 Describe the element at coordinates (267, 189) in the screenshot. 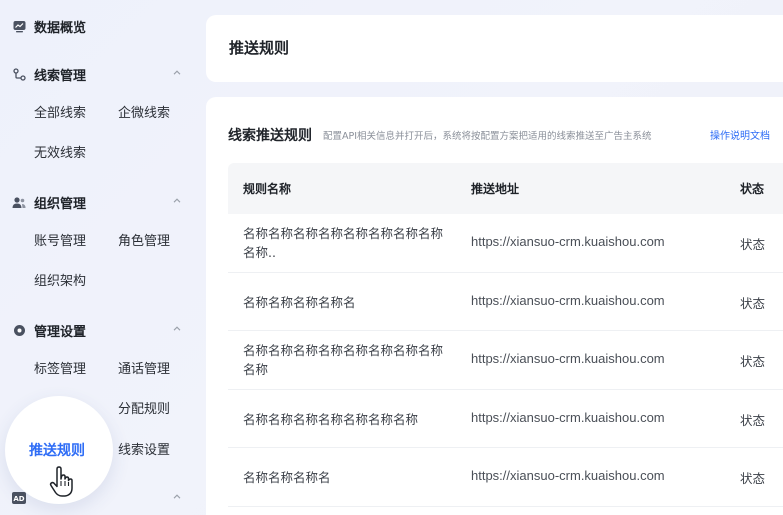

I see `column-header-name: 规则名称` at that location.